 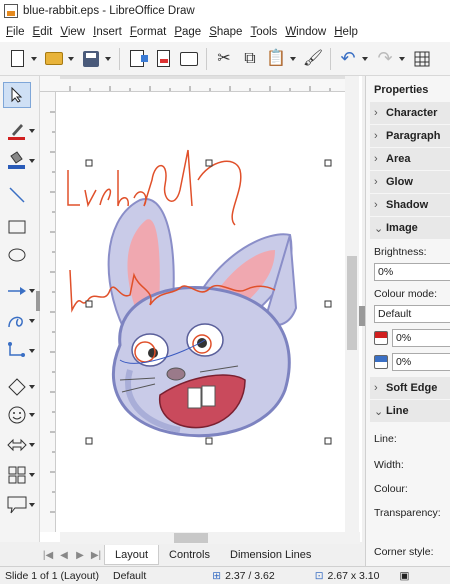 I want to click on first-tab-button: |◀, so click(x=48, y=555).